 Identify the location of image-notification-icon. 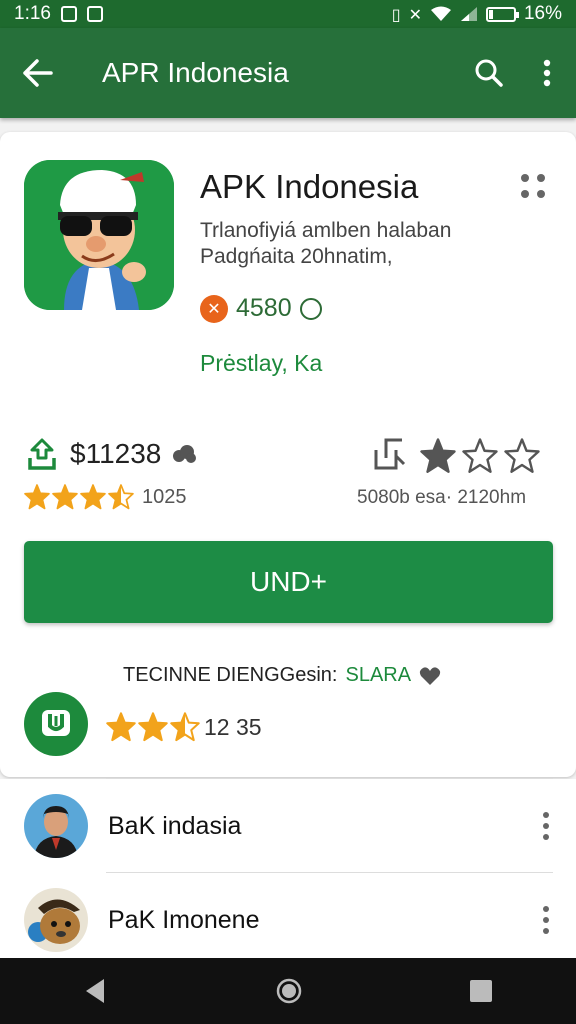
(94, 14).